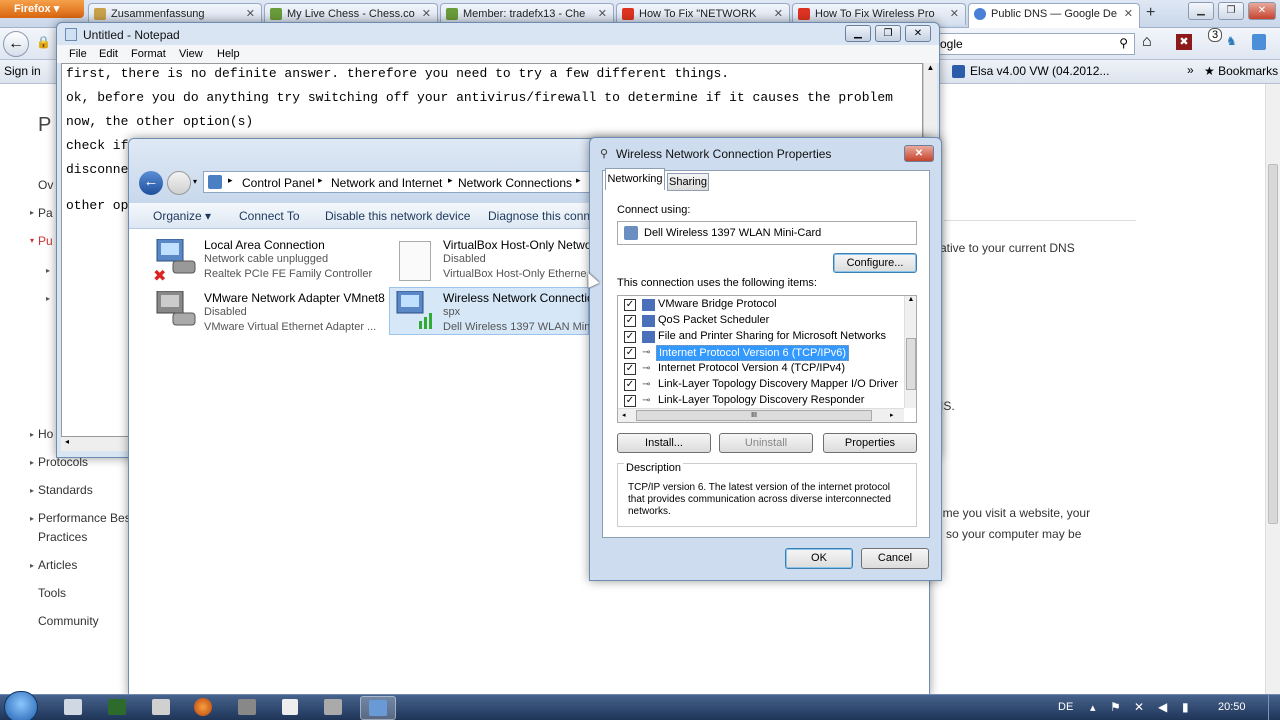 The image size is (1280, 720). I want to click on disable-device-button: Disable this network device, so click(397, 216).